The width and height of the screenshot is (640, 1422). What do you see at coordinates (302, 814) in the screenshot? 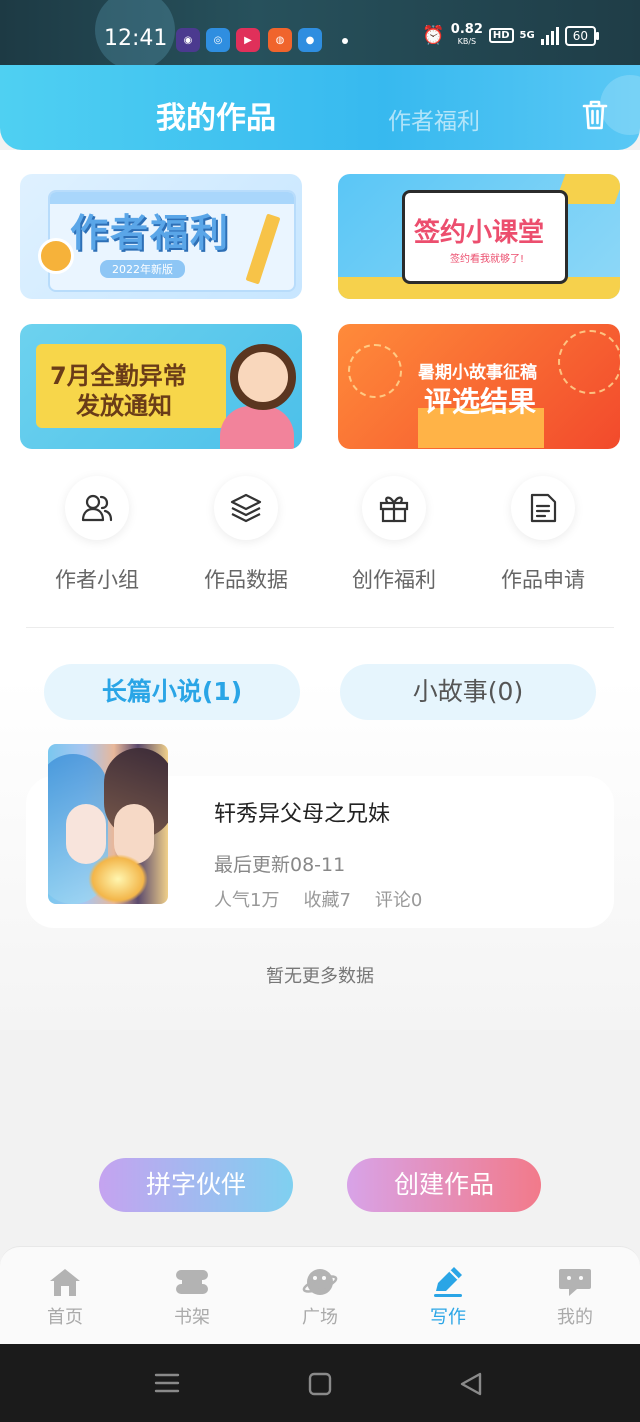
I see `work-title: 轩秀异父母之兄妹` at bounding box center [302, 814].